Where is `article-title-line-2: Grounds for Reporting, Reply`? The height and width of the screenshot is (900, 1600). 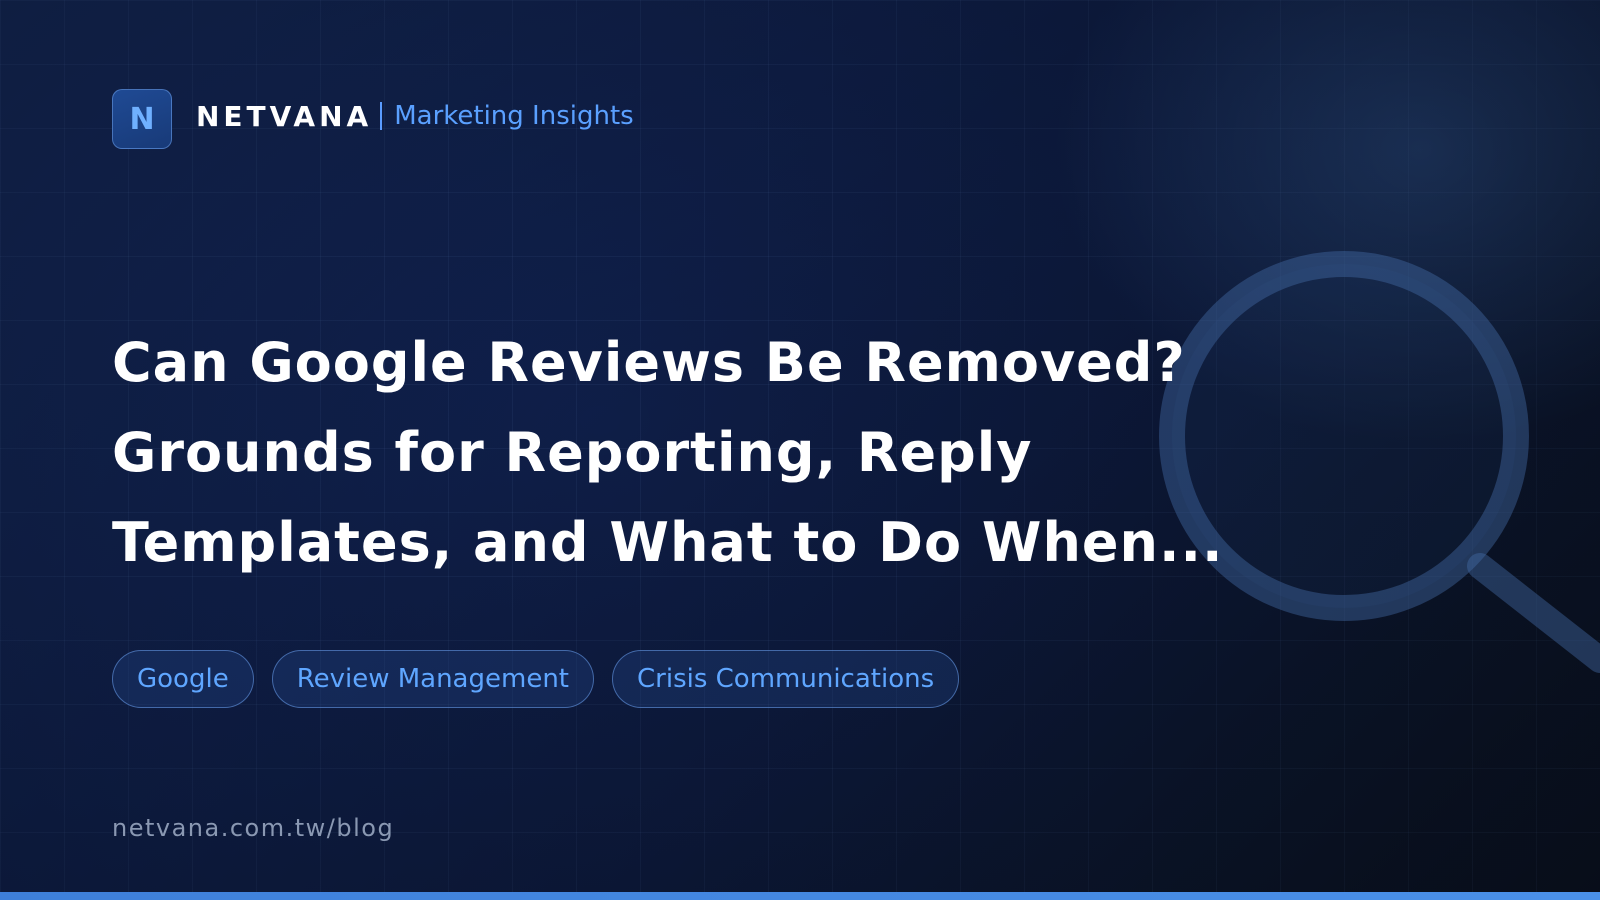 article-title-line-2: Grounds for Reporting, Reply is located at coordinates (572, 452).